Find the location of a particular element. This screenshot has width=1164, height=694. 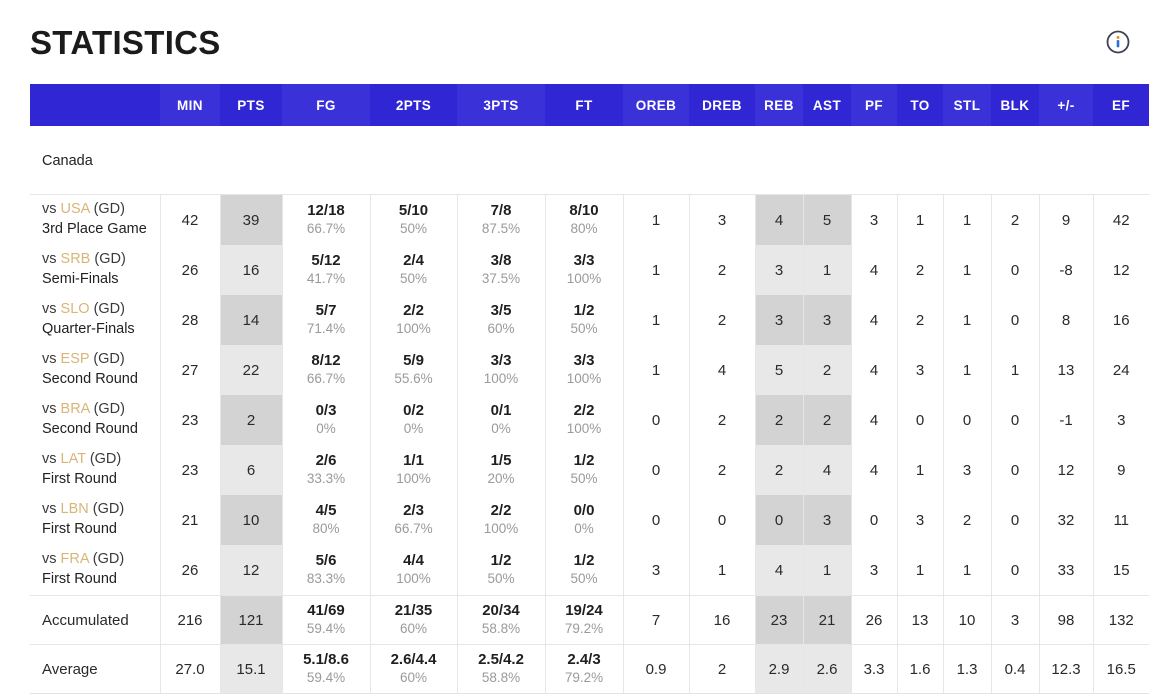

column-header-ft: FT is located at coordinates (584, 105).